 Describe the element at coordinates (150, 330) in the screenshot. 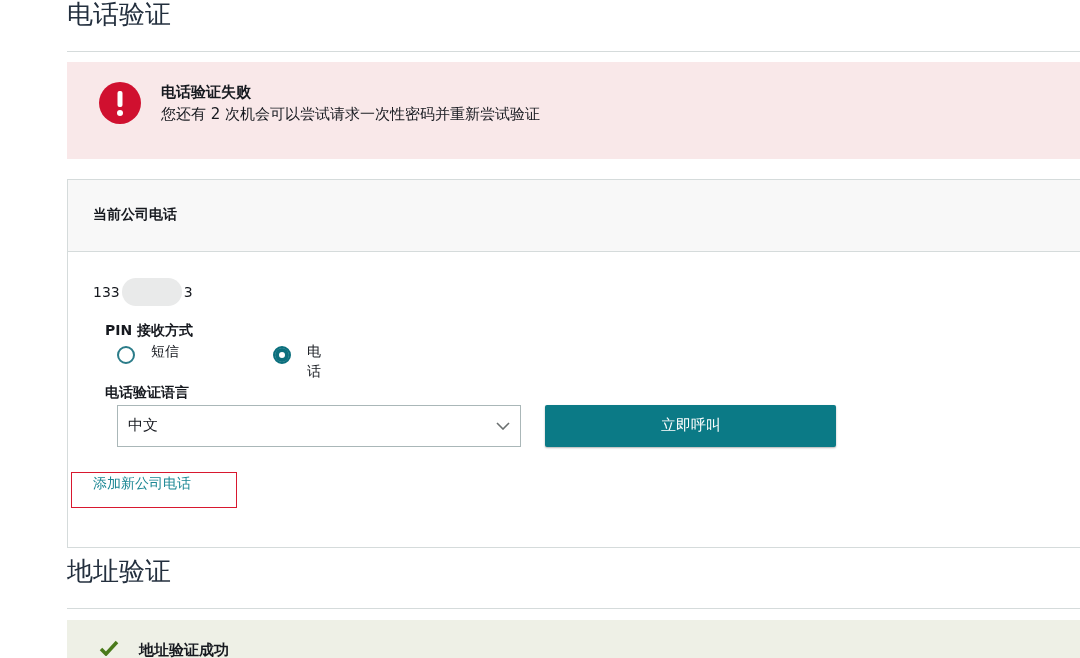

I see `field-label: PIN 接收方式` at that location.